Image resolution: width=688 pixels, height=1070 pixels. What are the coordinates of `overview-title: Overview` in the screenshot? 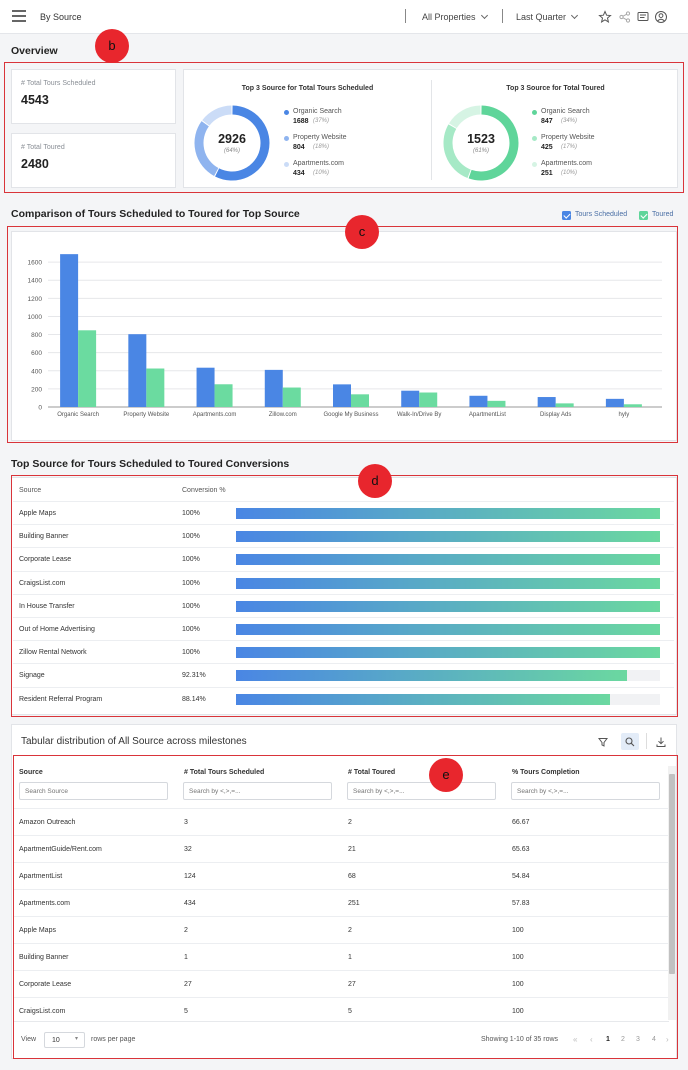 It's located at (34, 51).